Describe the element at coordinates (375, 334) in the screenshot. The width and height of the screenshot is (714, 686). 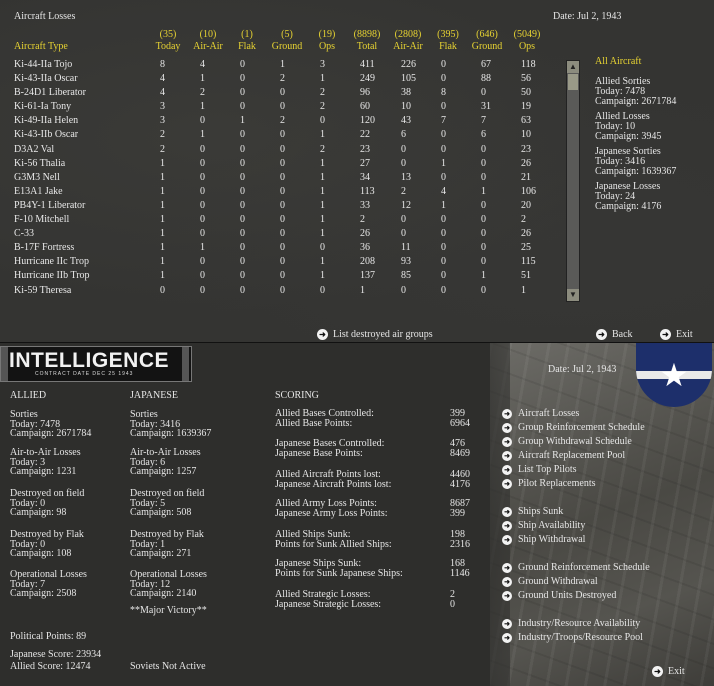
I see `list-destroyed-air-groups-button: ➜ List destroyed air groups` at that location.